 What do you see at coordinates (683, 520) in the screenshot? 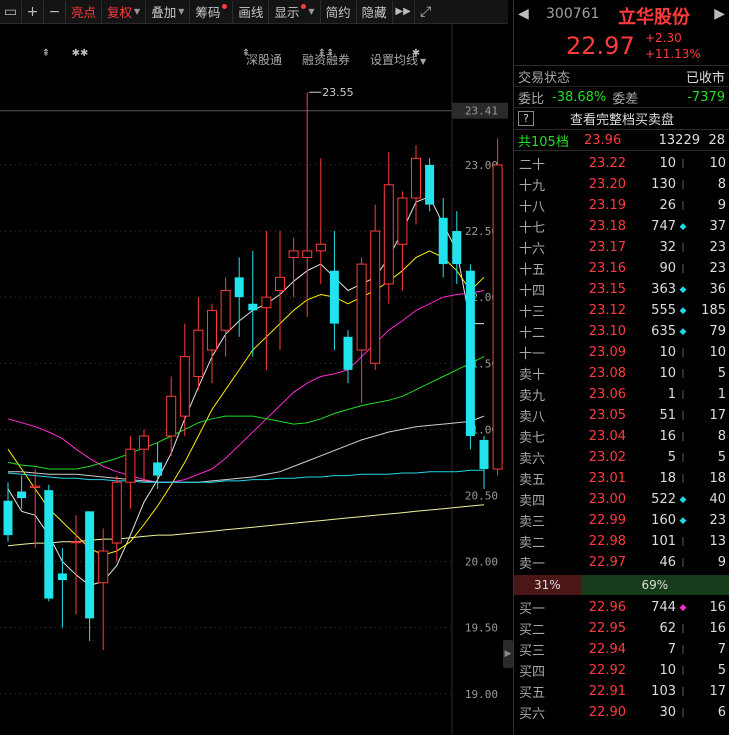
I see `diamond-icon: ◆` at bounding box center [683, 520].